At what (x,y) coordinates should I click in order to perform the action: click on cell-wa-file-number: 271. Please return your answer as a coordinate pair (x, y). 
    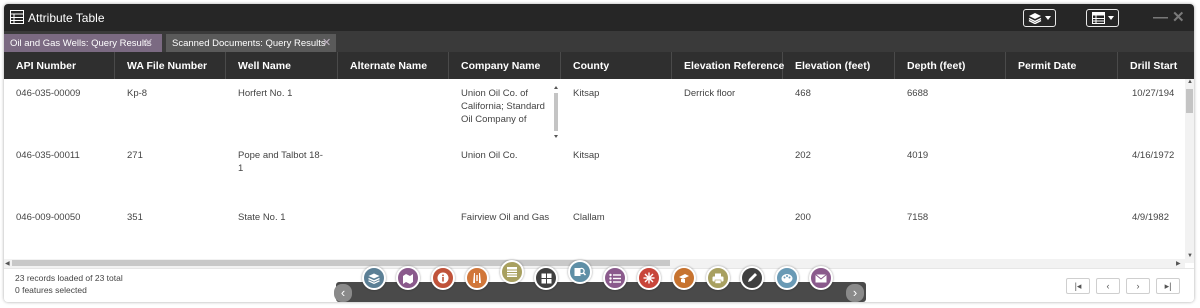
    Looking at the image, I should click on (135, 155).